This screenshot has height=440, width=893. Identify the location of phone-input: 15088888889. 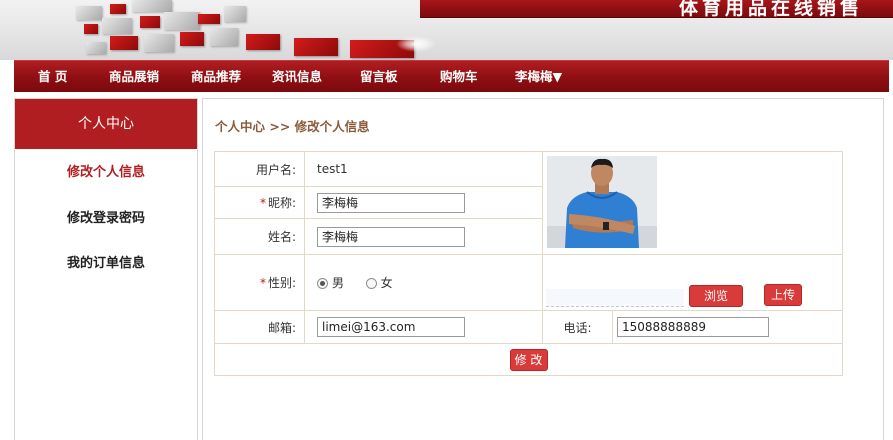
(693, 327).